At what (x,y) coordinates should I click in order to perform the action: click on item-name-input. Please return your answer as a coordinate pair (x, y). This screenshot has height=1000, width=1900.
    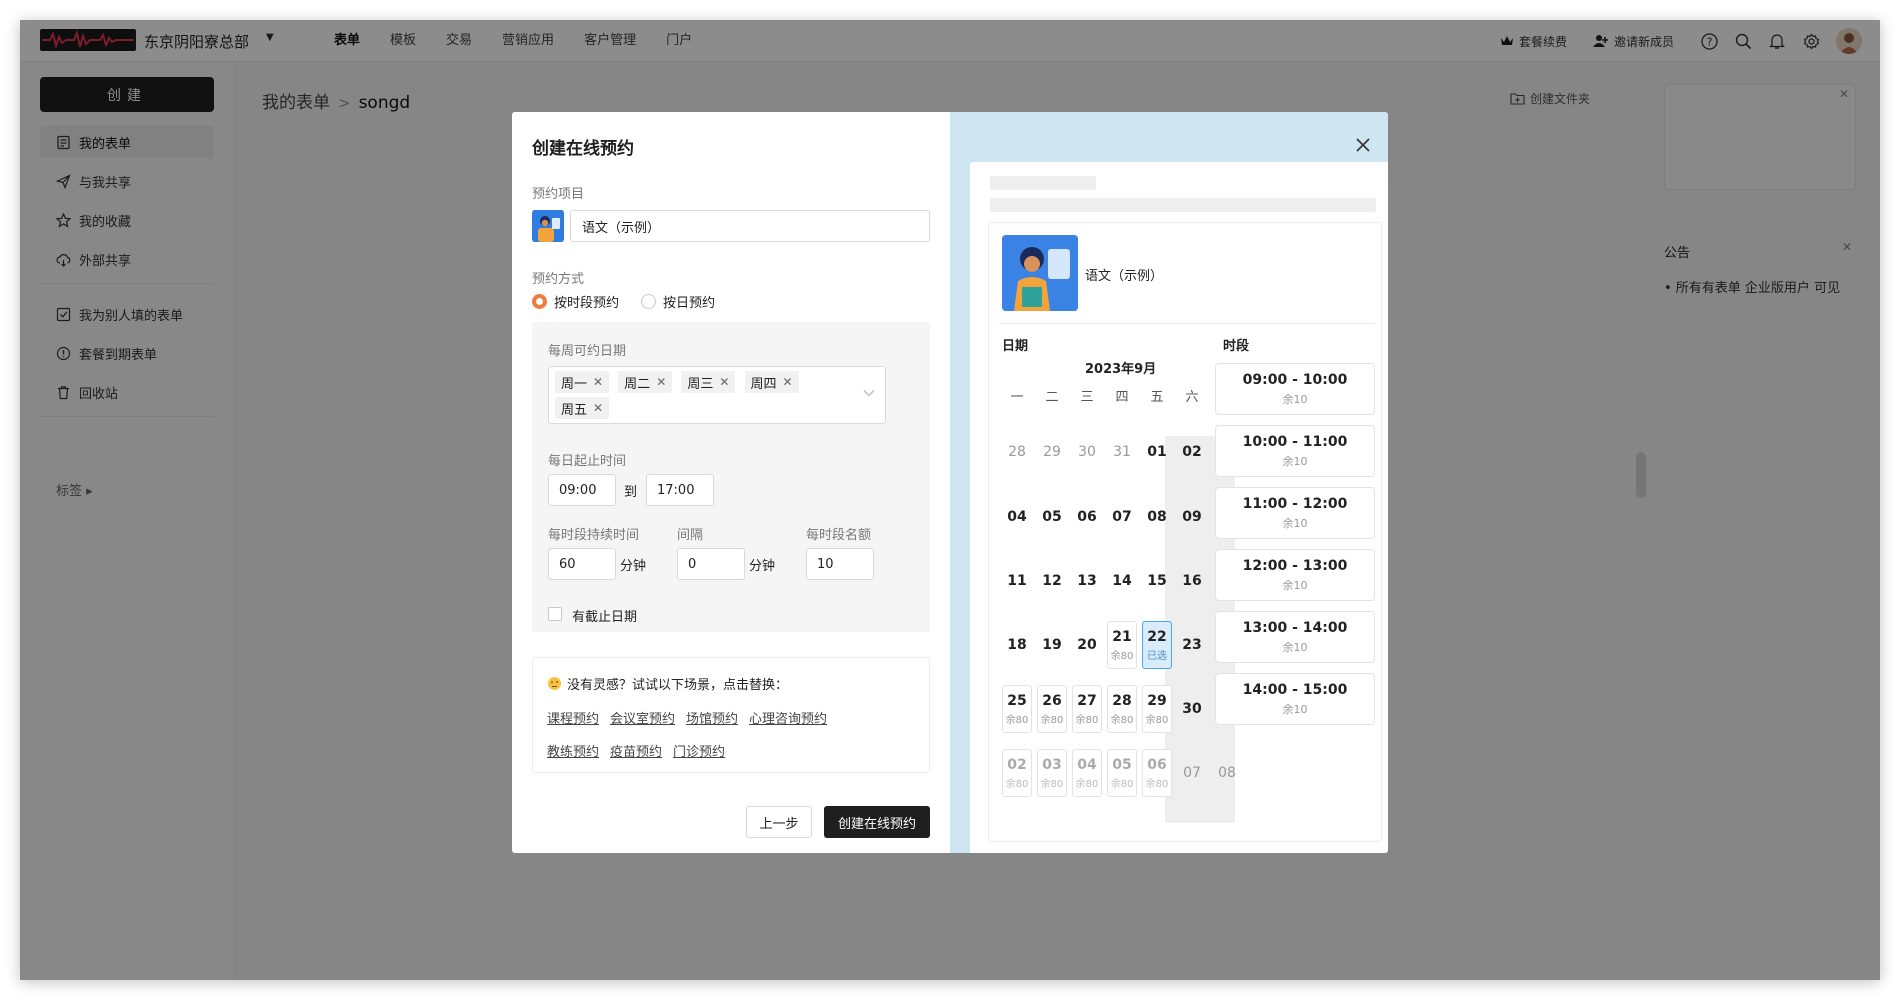
    Looking at the image, I should click on (750, 226).